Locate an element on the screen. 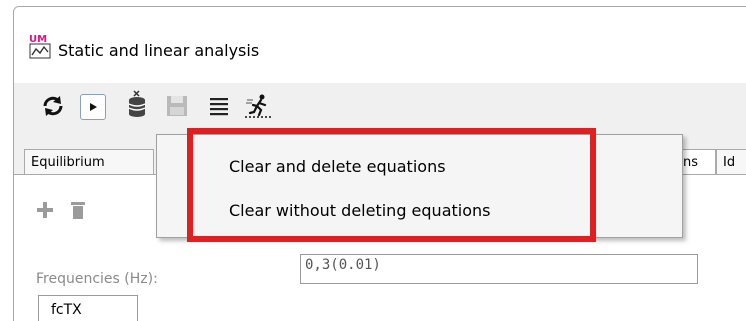 The height and width of the screenshot is (321, 746). tab-label: Equilibrium is located at coordinates (68, 162).